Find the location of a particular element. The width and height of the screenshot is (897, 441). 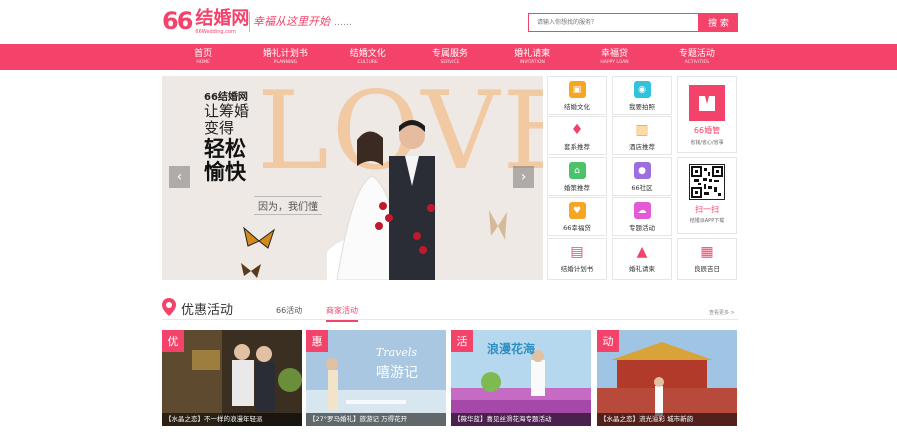

building-icon: ▥ is located at coordinates (642, 129).